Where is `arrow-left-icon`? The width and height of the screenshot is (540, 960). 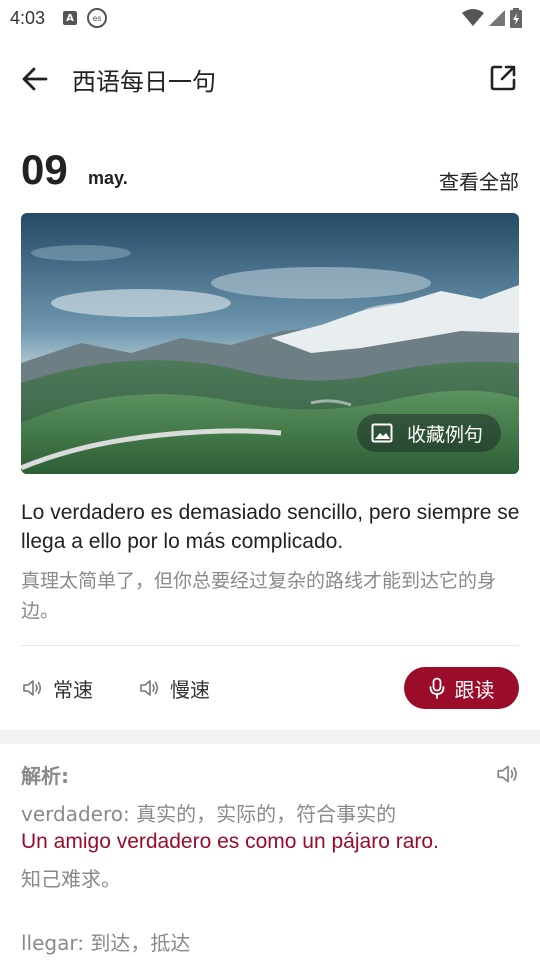
arrow-left-icon is located at coordinates (35, 79).